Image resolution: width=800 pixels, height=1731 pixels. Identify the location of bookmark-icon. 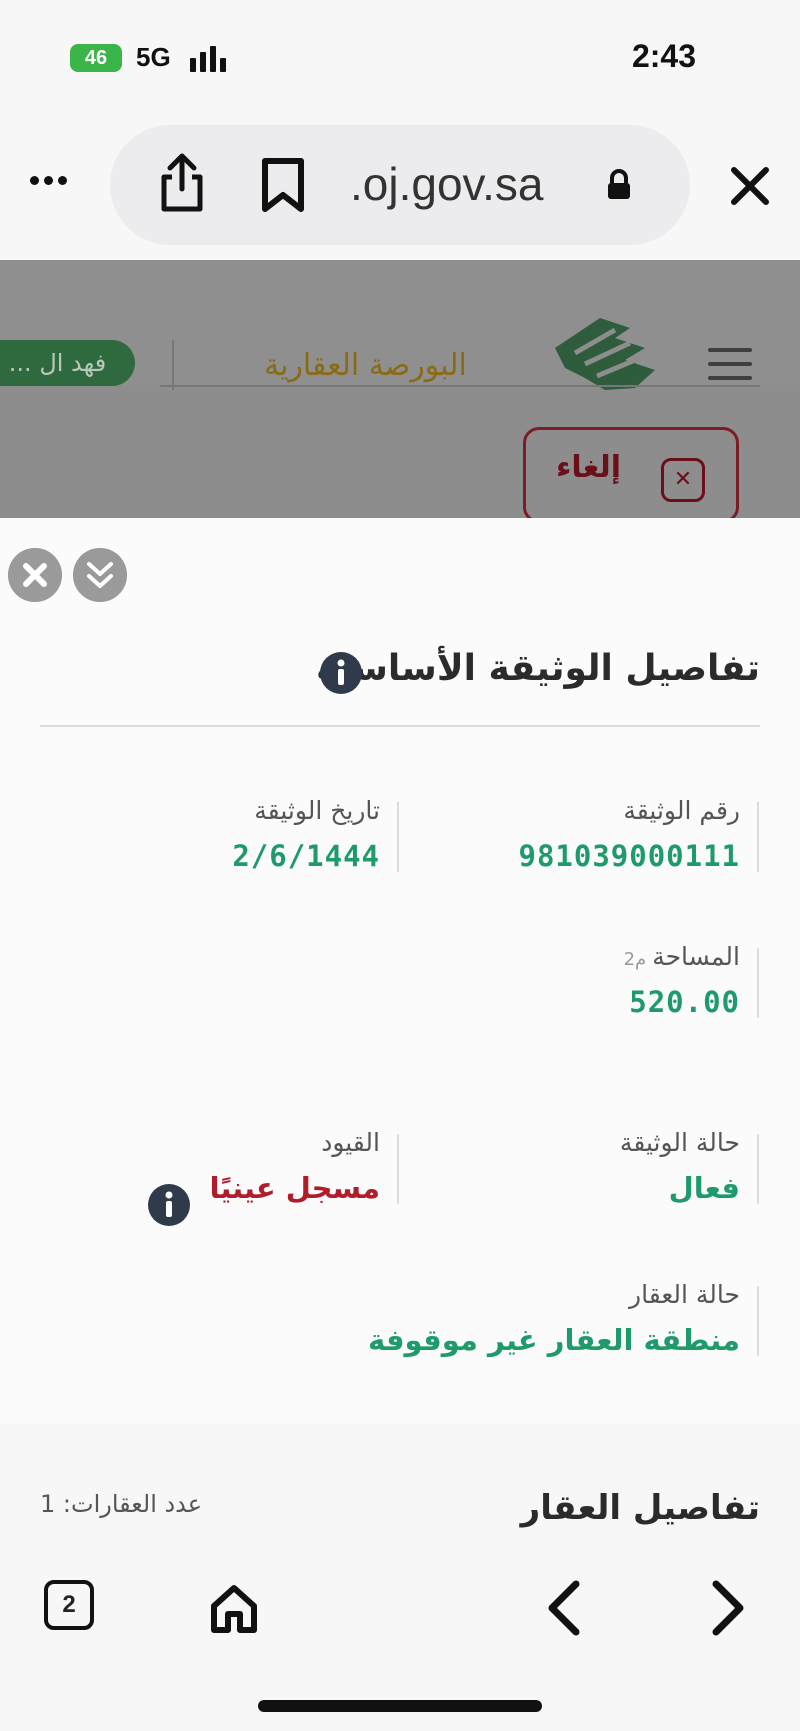
(283, 185).